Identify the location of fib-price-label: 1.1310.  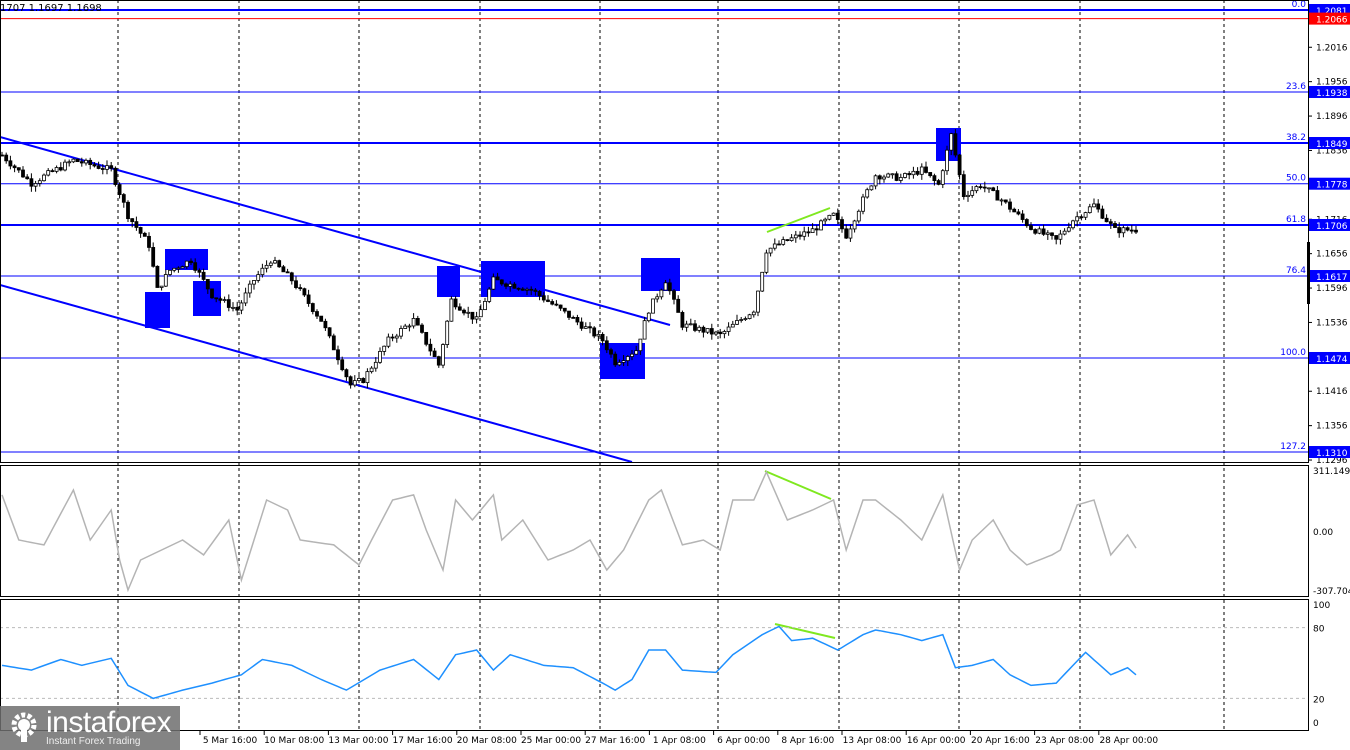
(1332, 454).